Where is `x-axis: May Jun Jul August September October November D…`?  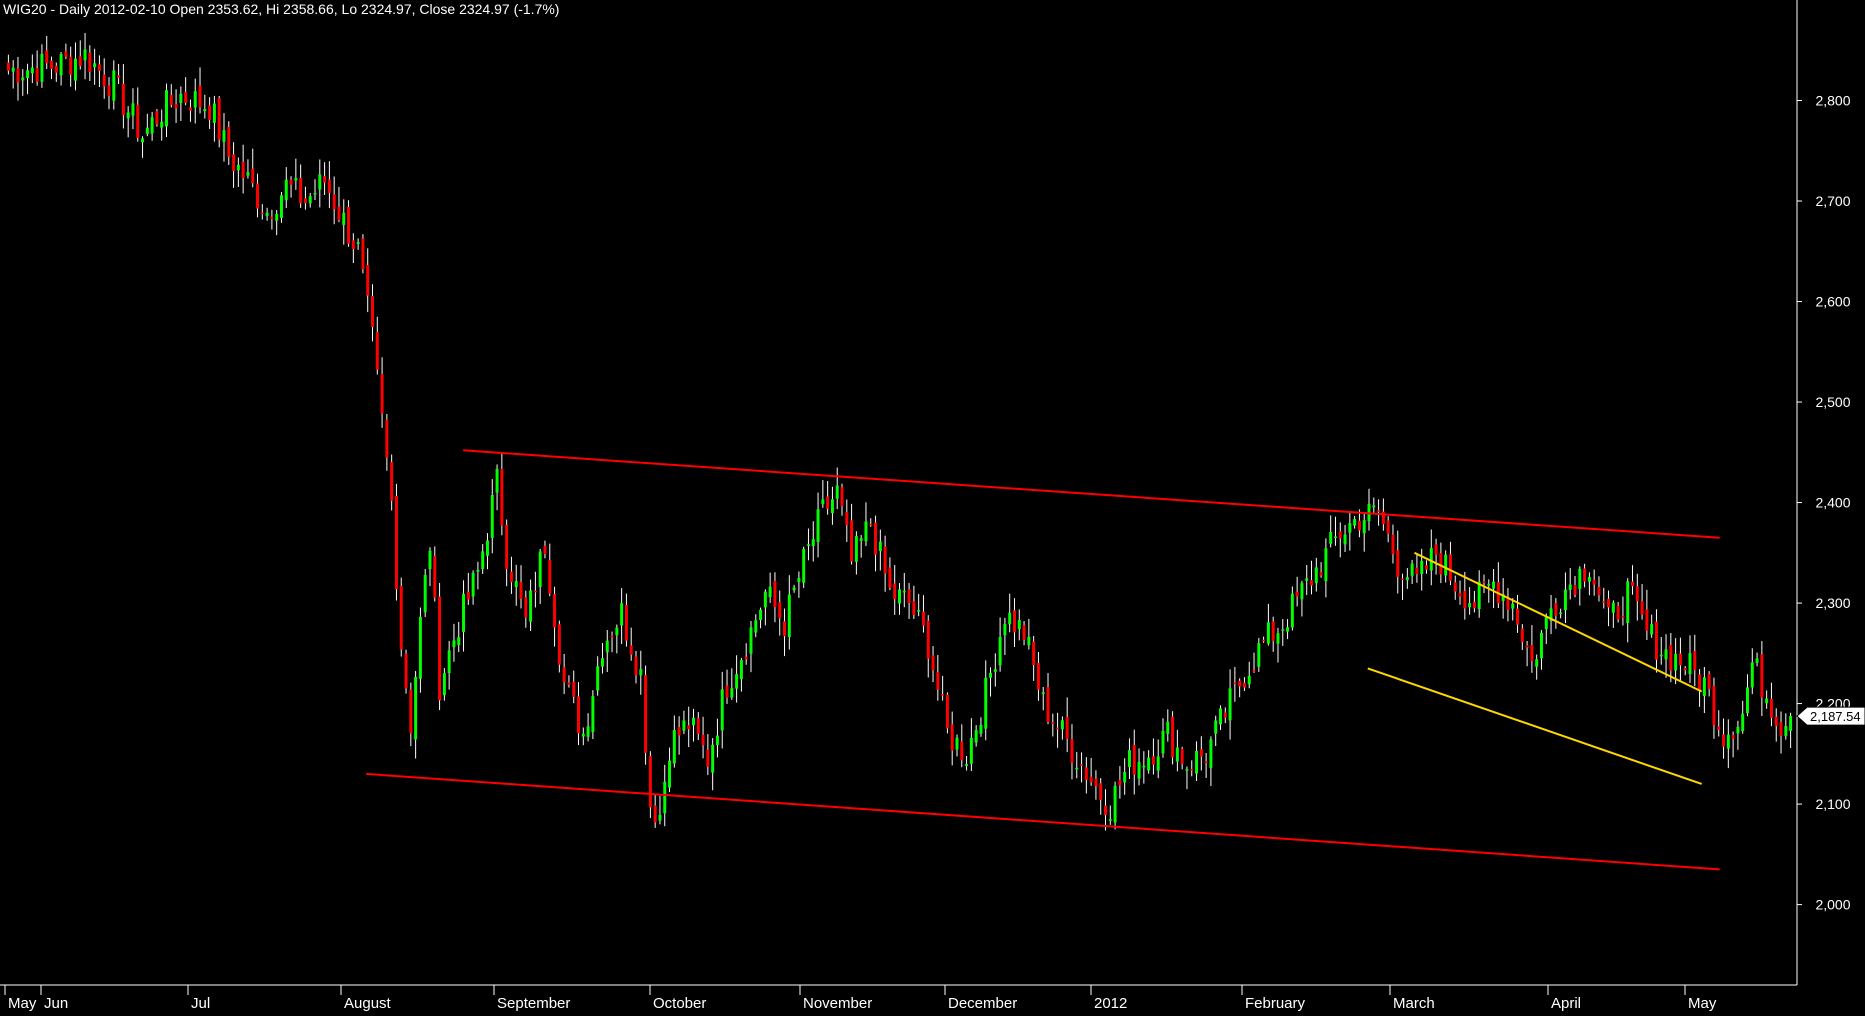 x-axis: May Jun Jul August September October November D… is located at coordinates (860, 998).